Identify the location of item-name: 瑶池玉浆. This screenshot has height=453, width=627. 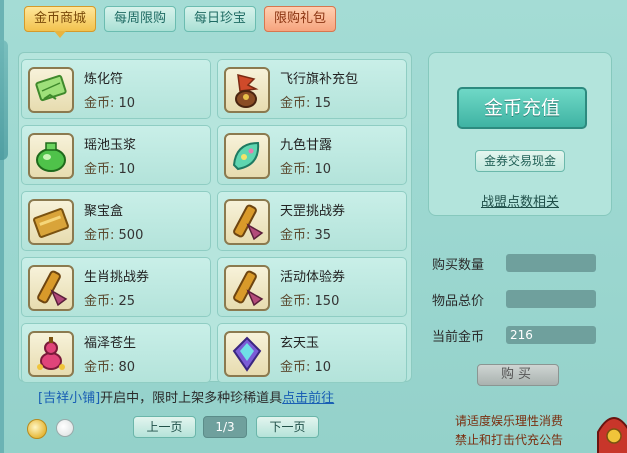
(110, 145).